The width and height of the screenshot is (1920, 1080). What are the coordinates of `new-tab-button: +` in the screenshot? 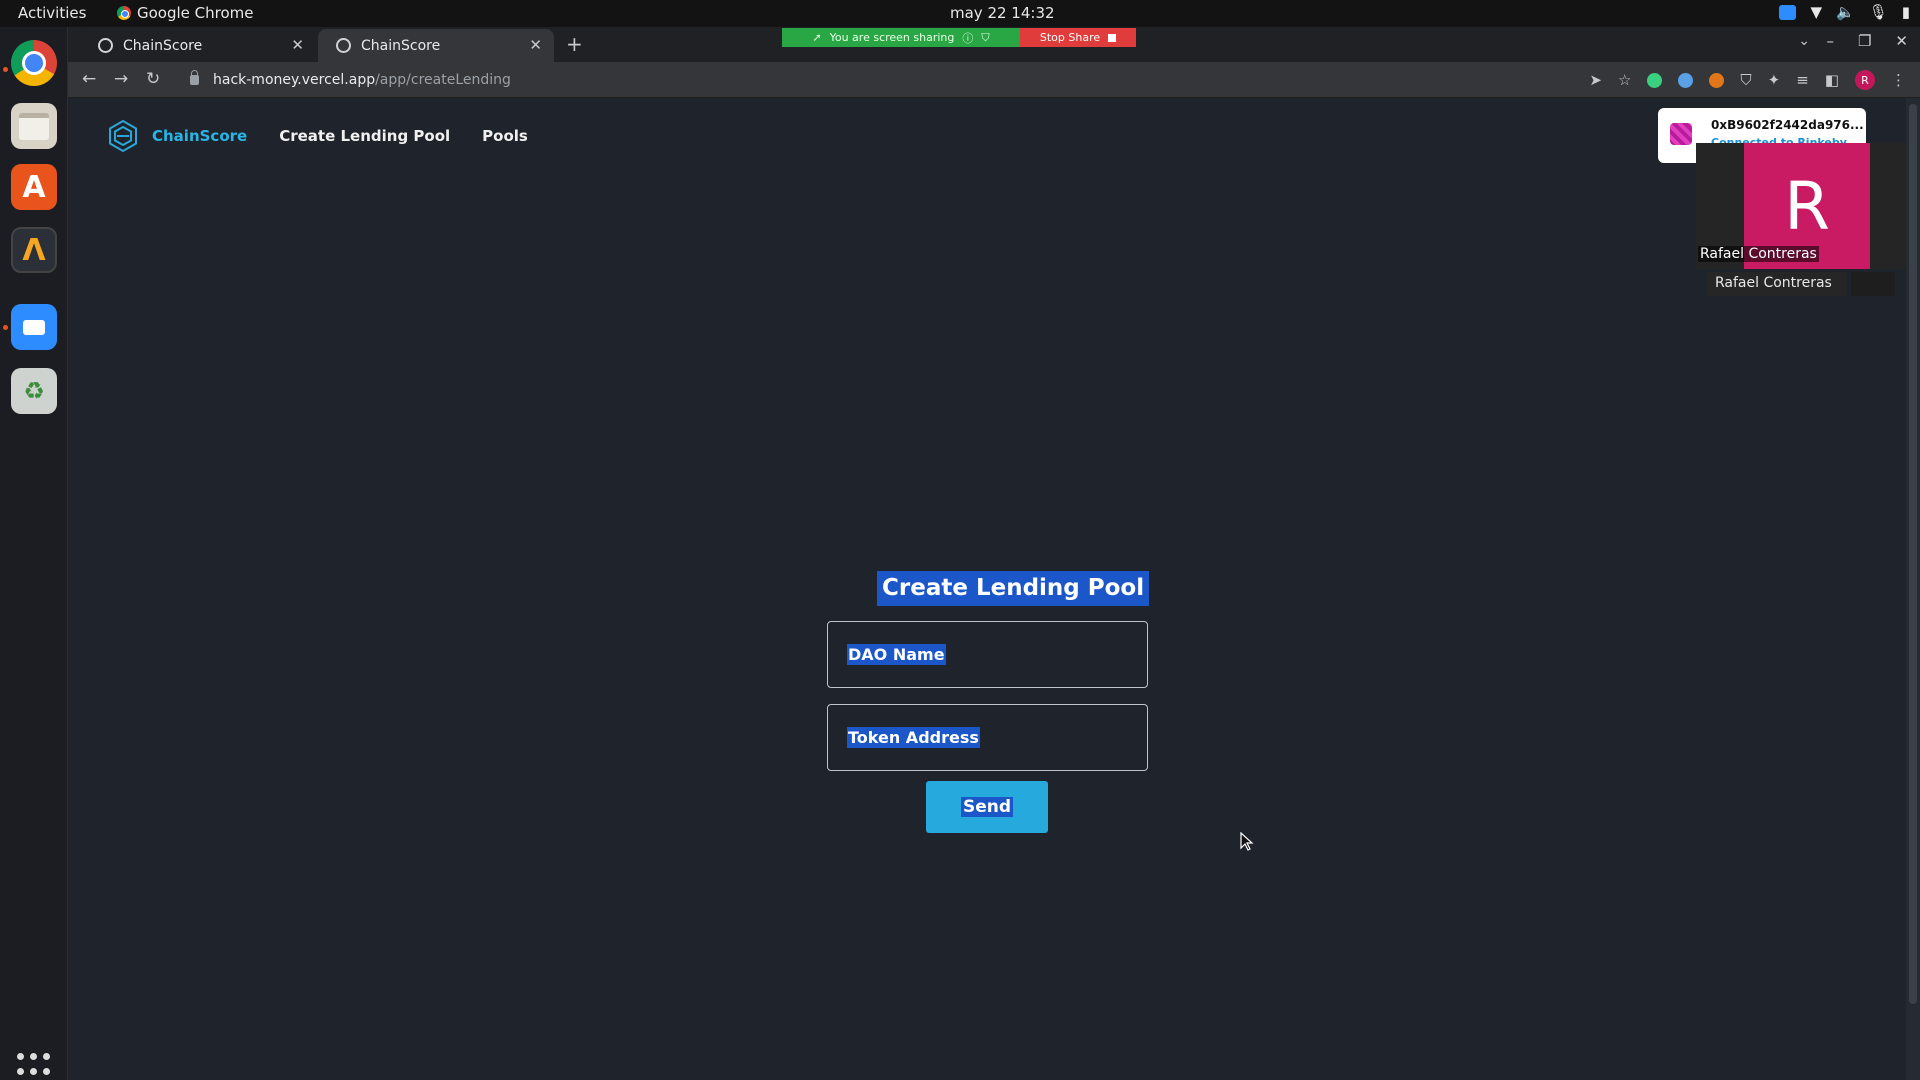 It's located at (574, 44).